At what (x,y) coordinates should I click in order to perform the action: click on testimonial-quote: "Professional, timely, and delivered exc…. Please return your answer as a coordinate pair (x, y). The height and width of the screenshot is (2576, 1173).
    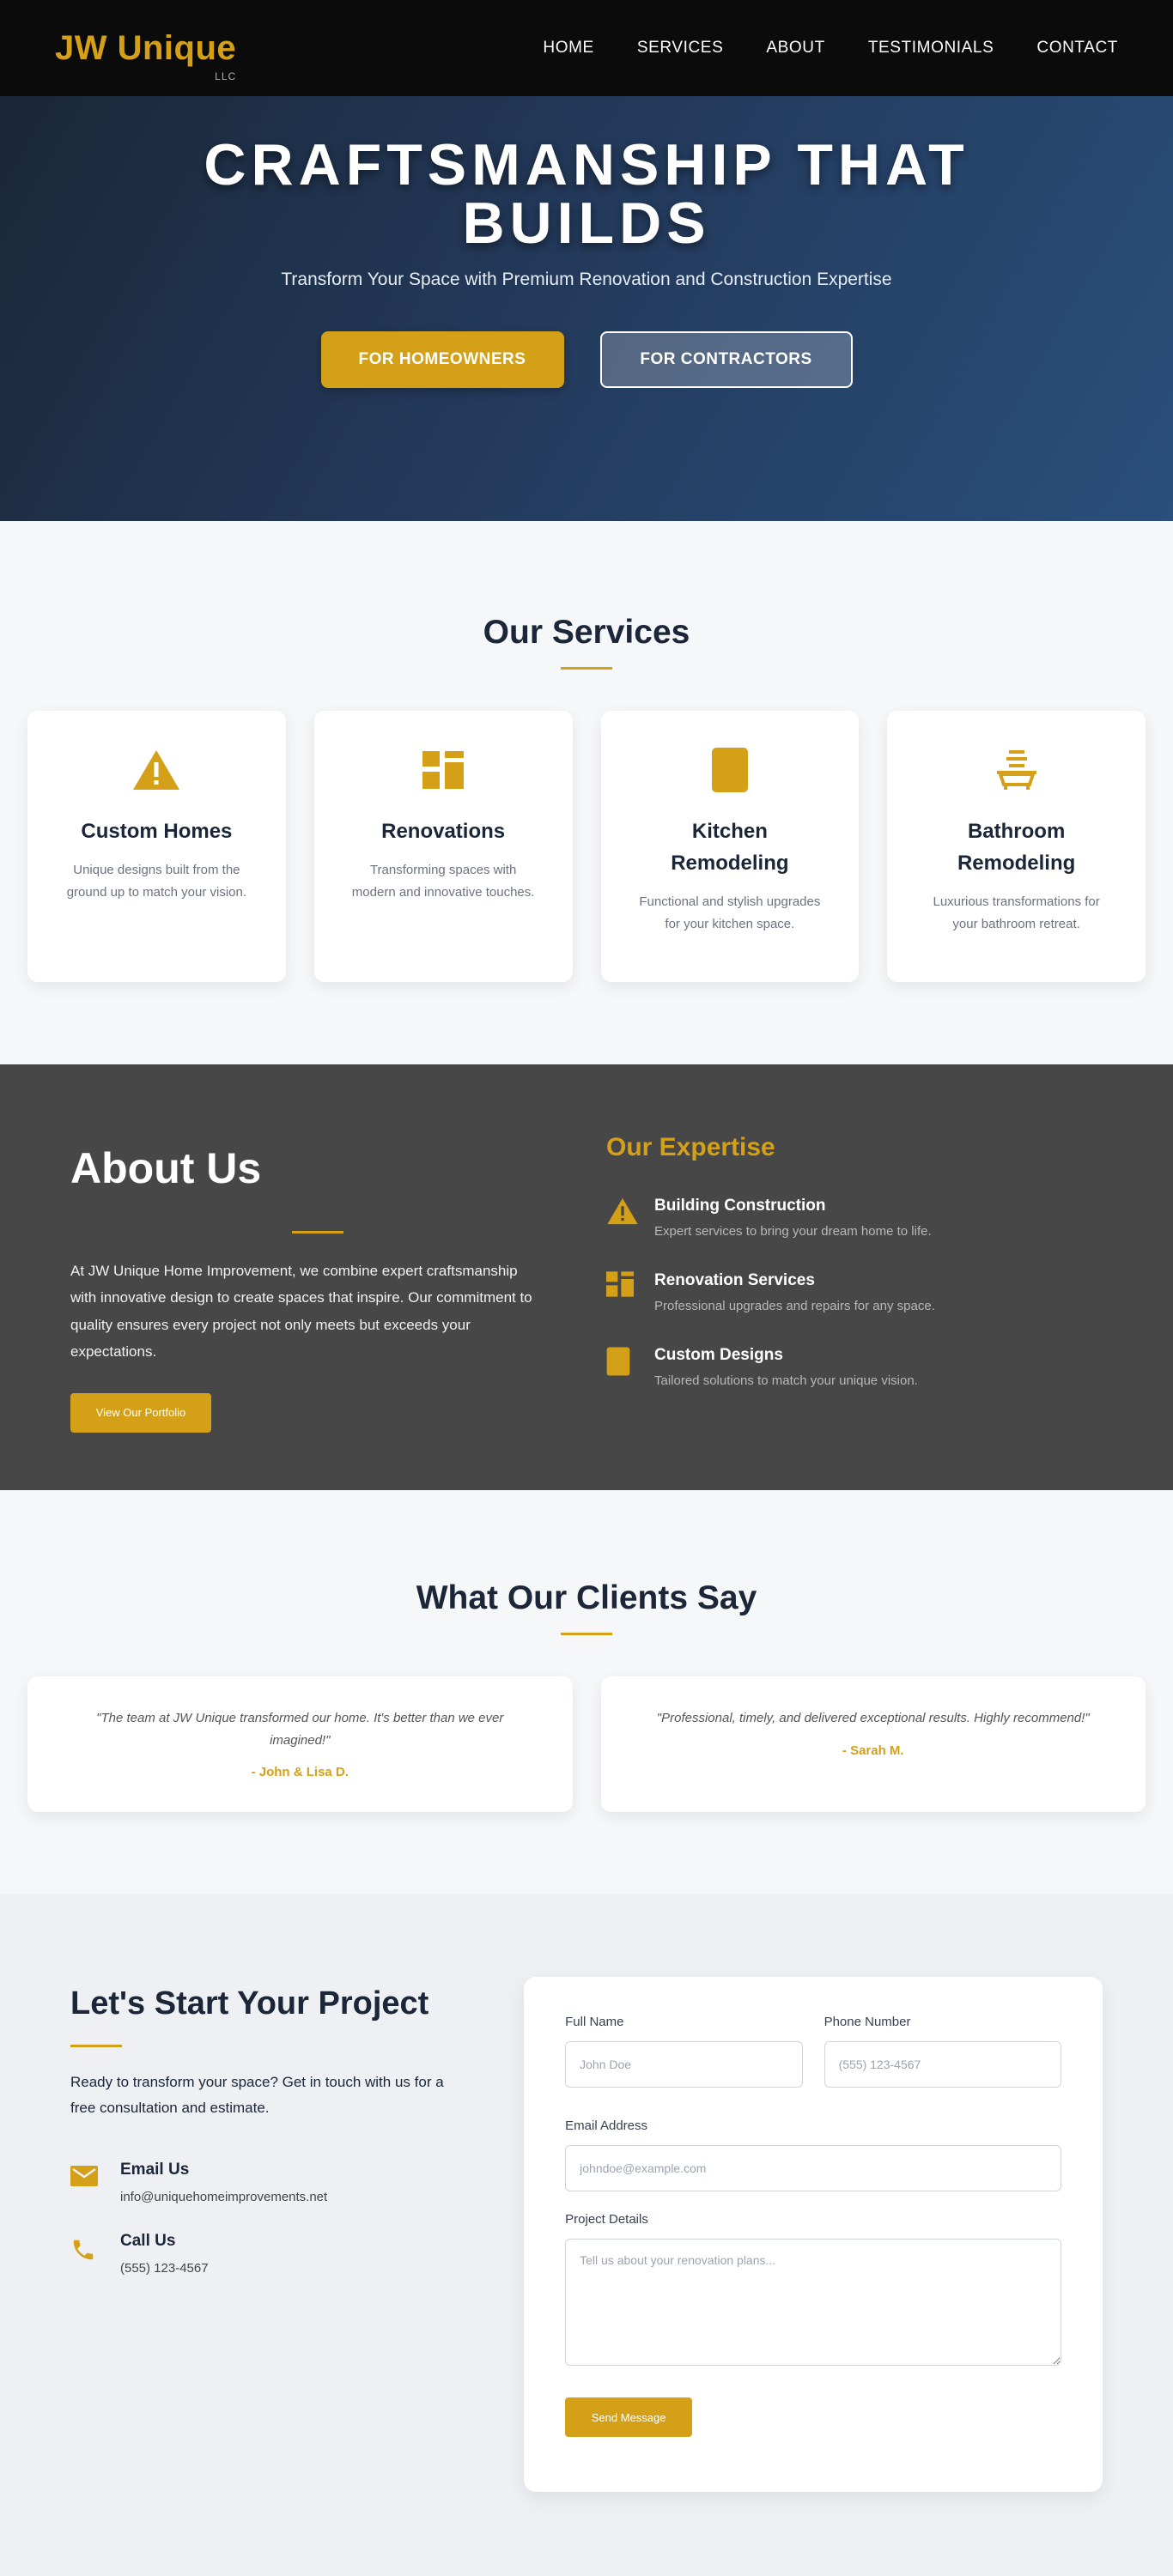
    Looking at the image, I should click on (873, 1718).